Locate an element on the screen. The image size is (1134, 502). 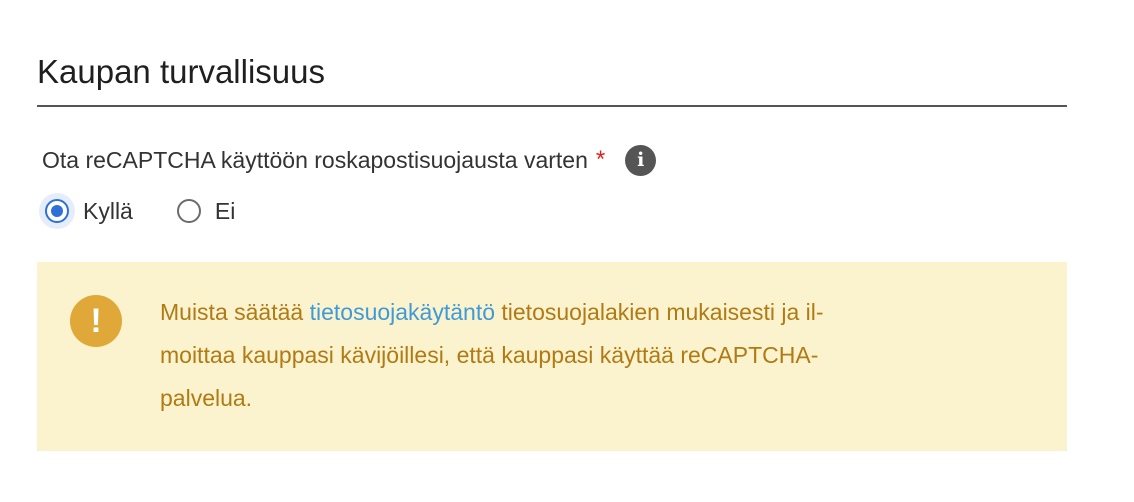
alert-text-line1-start: Muista säätää is located at coordinates (232, 312).